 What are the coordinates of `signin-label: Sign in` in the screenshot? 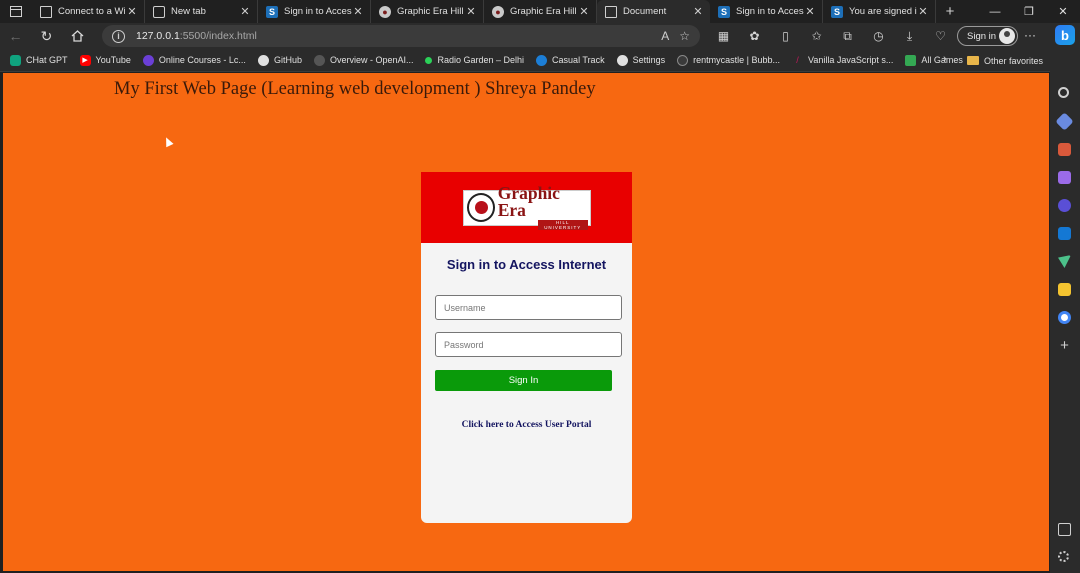 It's located at (982, 36).